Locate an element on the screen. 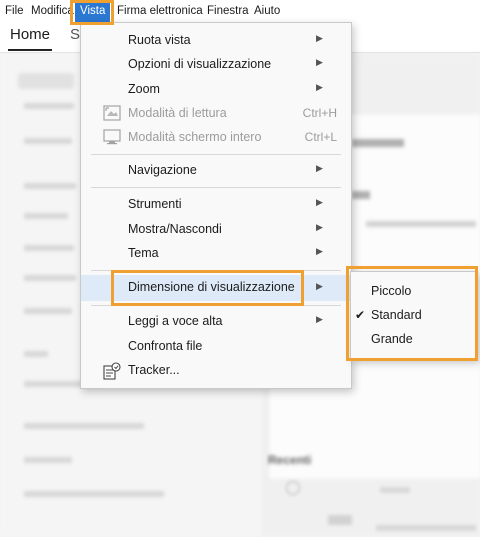 The width and height of the screenshot is (480, 537). menu-item-label: Strumenti is located at coordinates (155, 204).